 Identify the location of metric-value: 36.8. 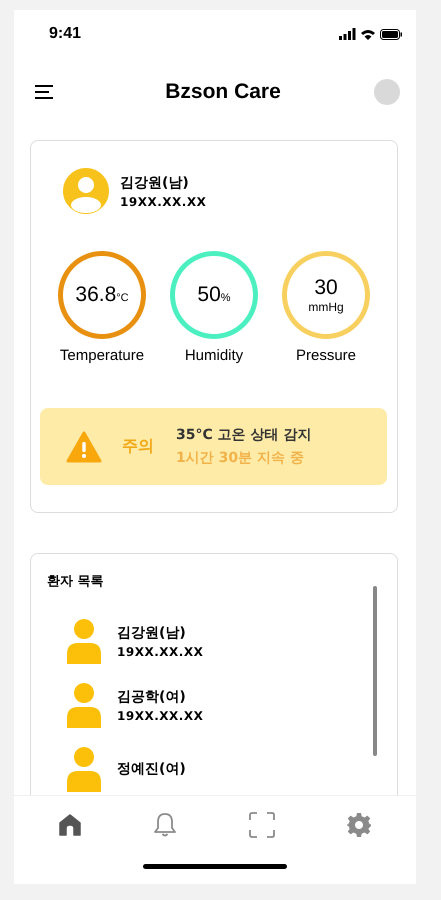
(95, 295).